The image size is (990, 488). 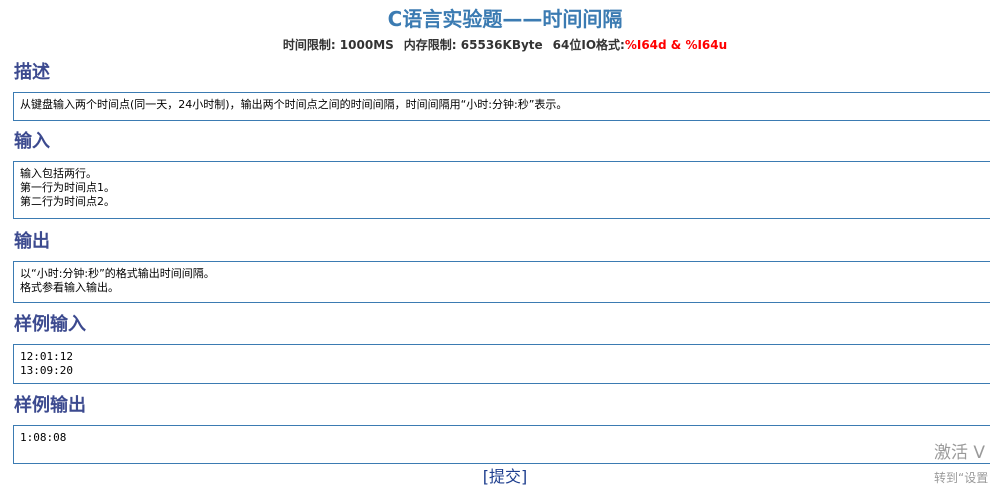 What do you see at coordinates (676, 45) in the screenshot?
I see `io-format-value: %I64d & %I64u` at bounding box center [676, 45].